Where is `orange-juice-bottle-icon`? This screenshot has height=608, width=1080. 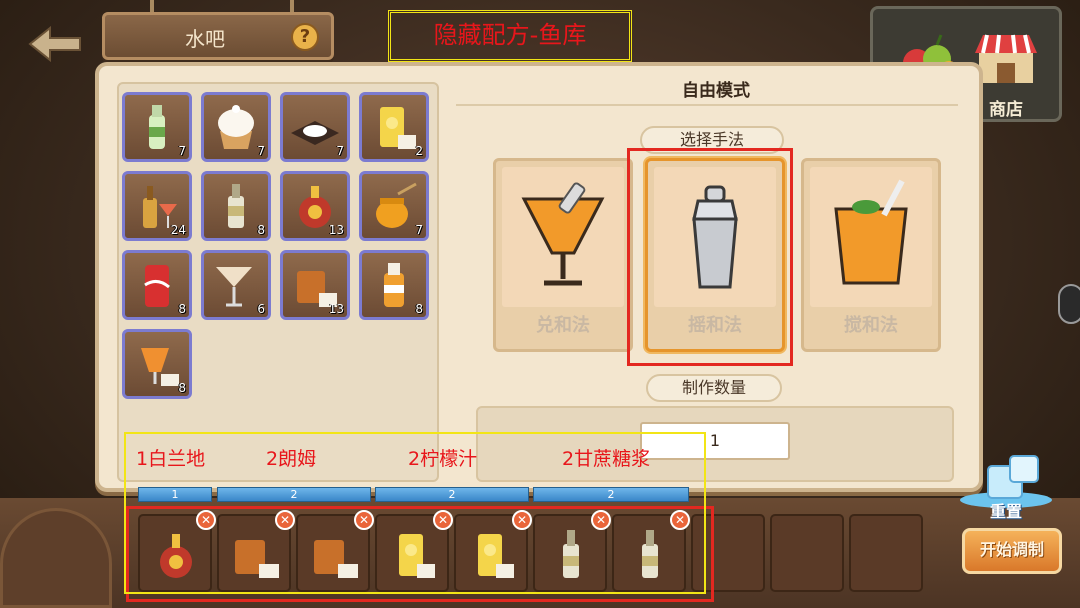 orange-juice-bottle-icon is located at coordinates (394, 285).